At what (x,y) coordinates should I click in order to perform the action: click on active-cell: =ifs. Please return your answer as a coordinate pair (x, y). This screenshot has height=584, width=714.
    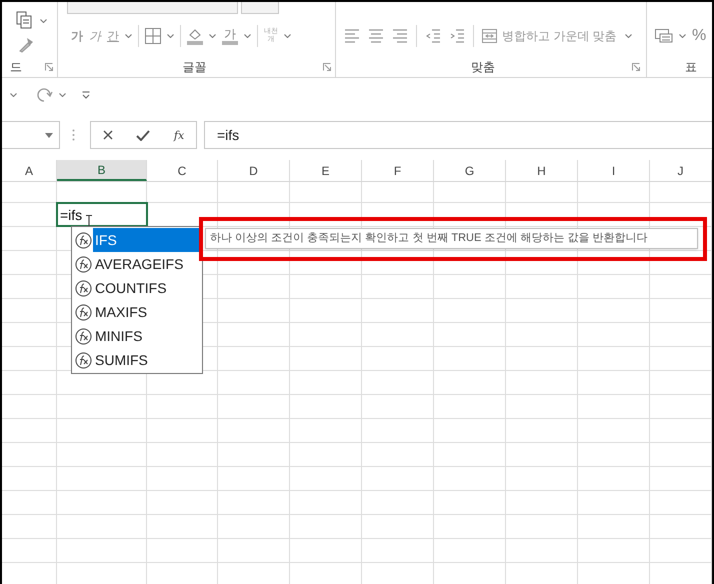
    Looking at the image, I should click on (102, 214).